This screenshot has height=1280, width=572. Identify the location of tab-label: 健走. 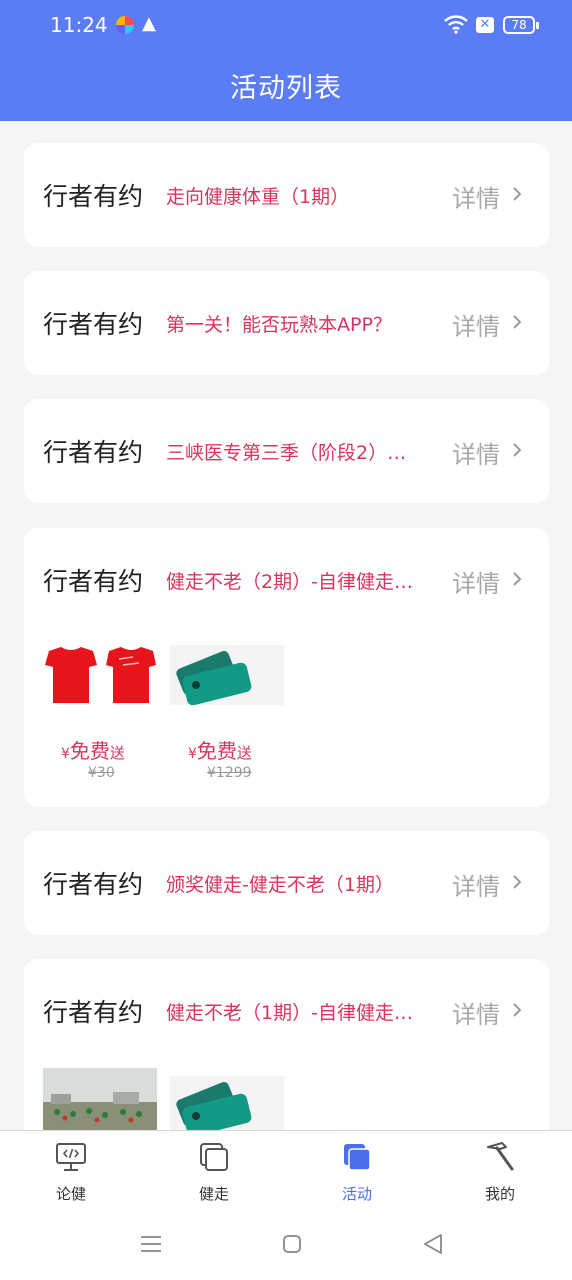
(213, 1194).